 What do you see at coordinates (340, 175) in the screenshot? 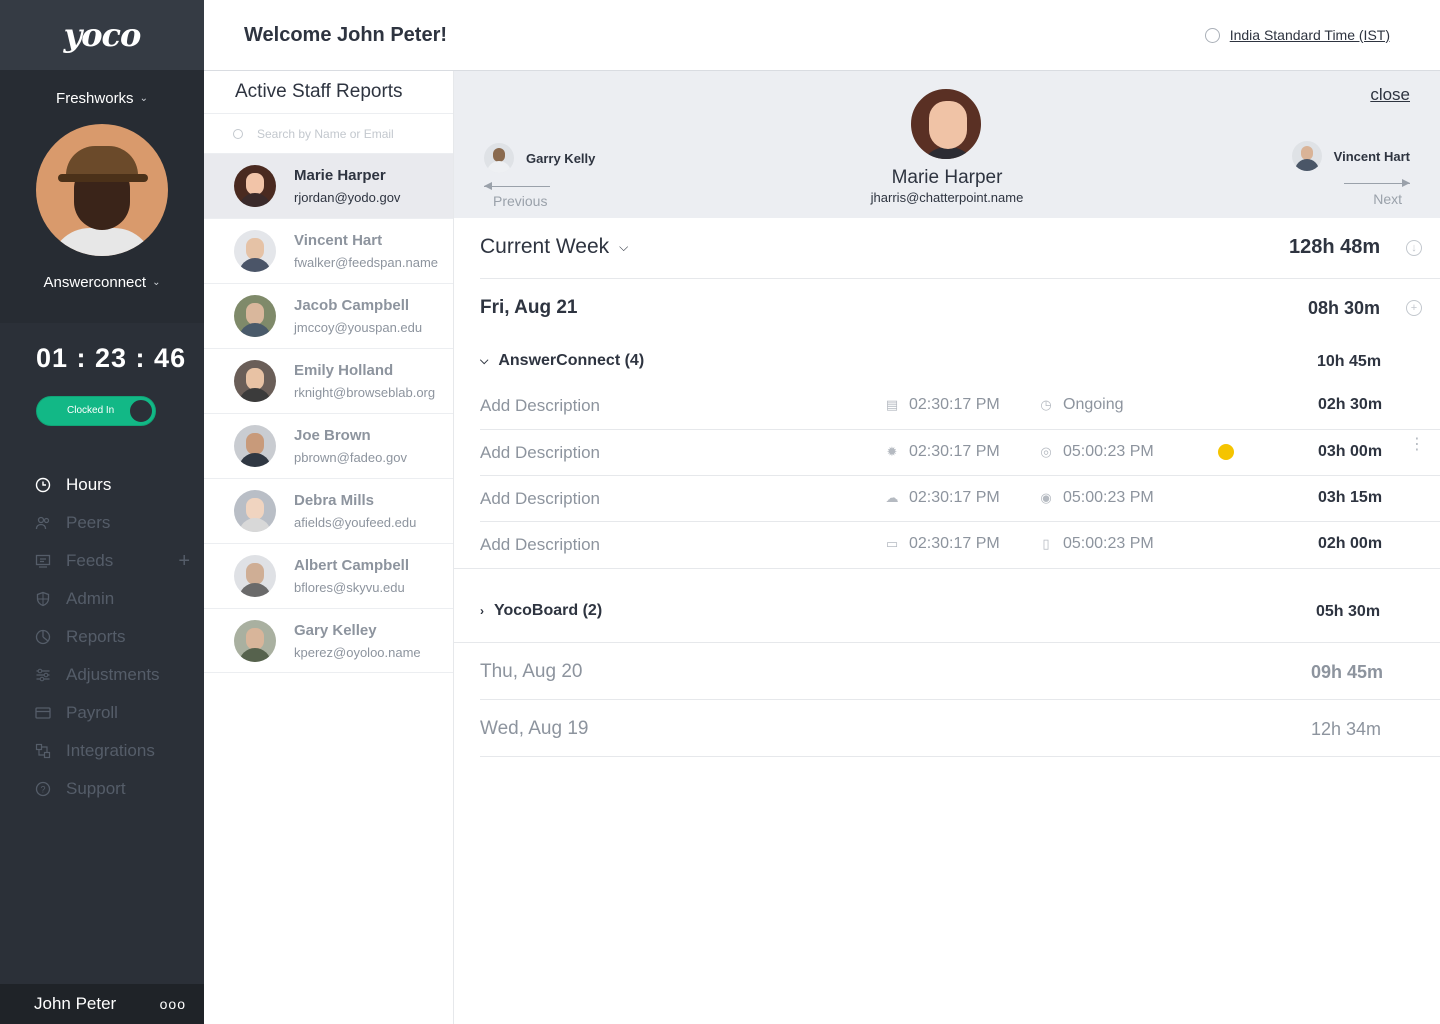
I see `staff-name: Marie Harper` at bounding box center [340, 175].